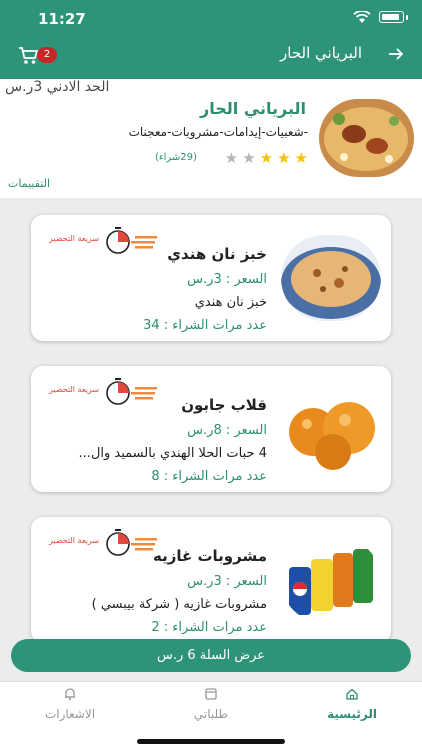 The height and width of the screenshot is (750, 422). What do you see at coordinates (321, 53) in the screenshot?
I see `page-title: البرياني الحار` at bounding box center [321, 53].